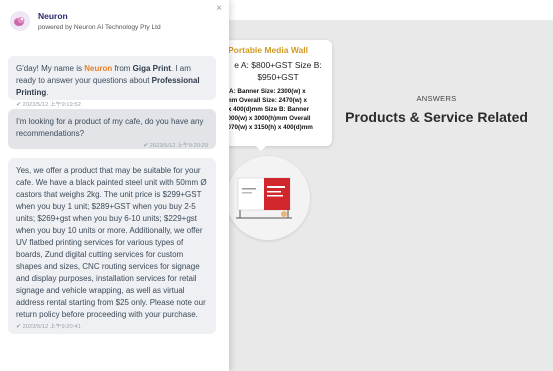 The image size is (553, 371). What do you see at coordinates (436, 117) in the screenshot?
I see `answers-heading: Products & Service Related` at bounding box center [436, 117].